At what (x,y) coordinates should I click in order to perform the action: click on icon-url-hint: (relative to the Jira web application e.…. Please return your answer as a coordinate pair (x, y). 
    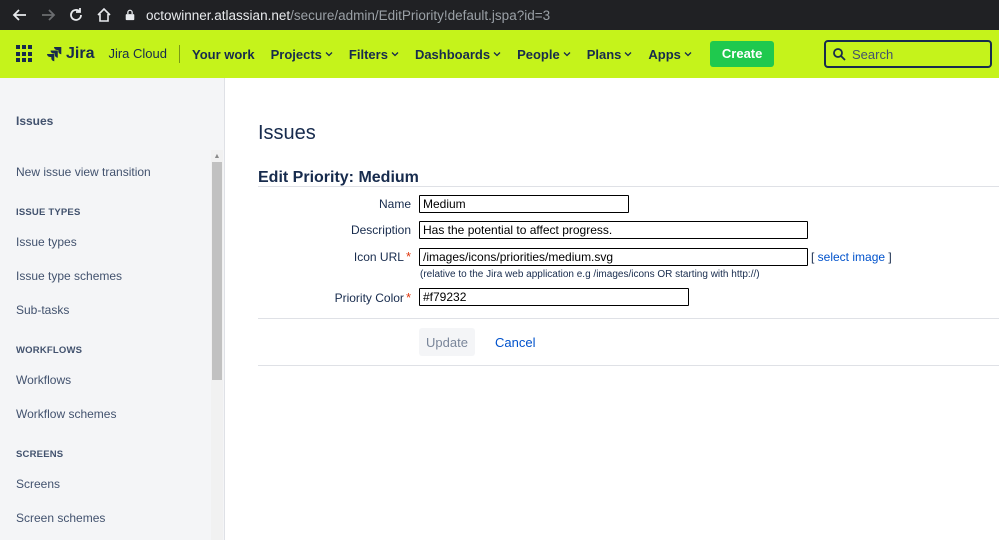
    Looking at the image, I should click on (590, 274).